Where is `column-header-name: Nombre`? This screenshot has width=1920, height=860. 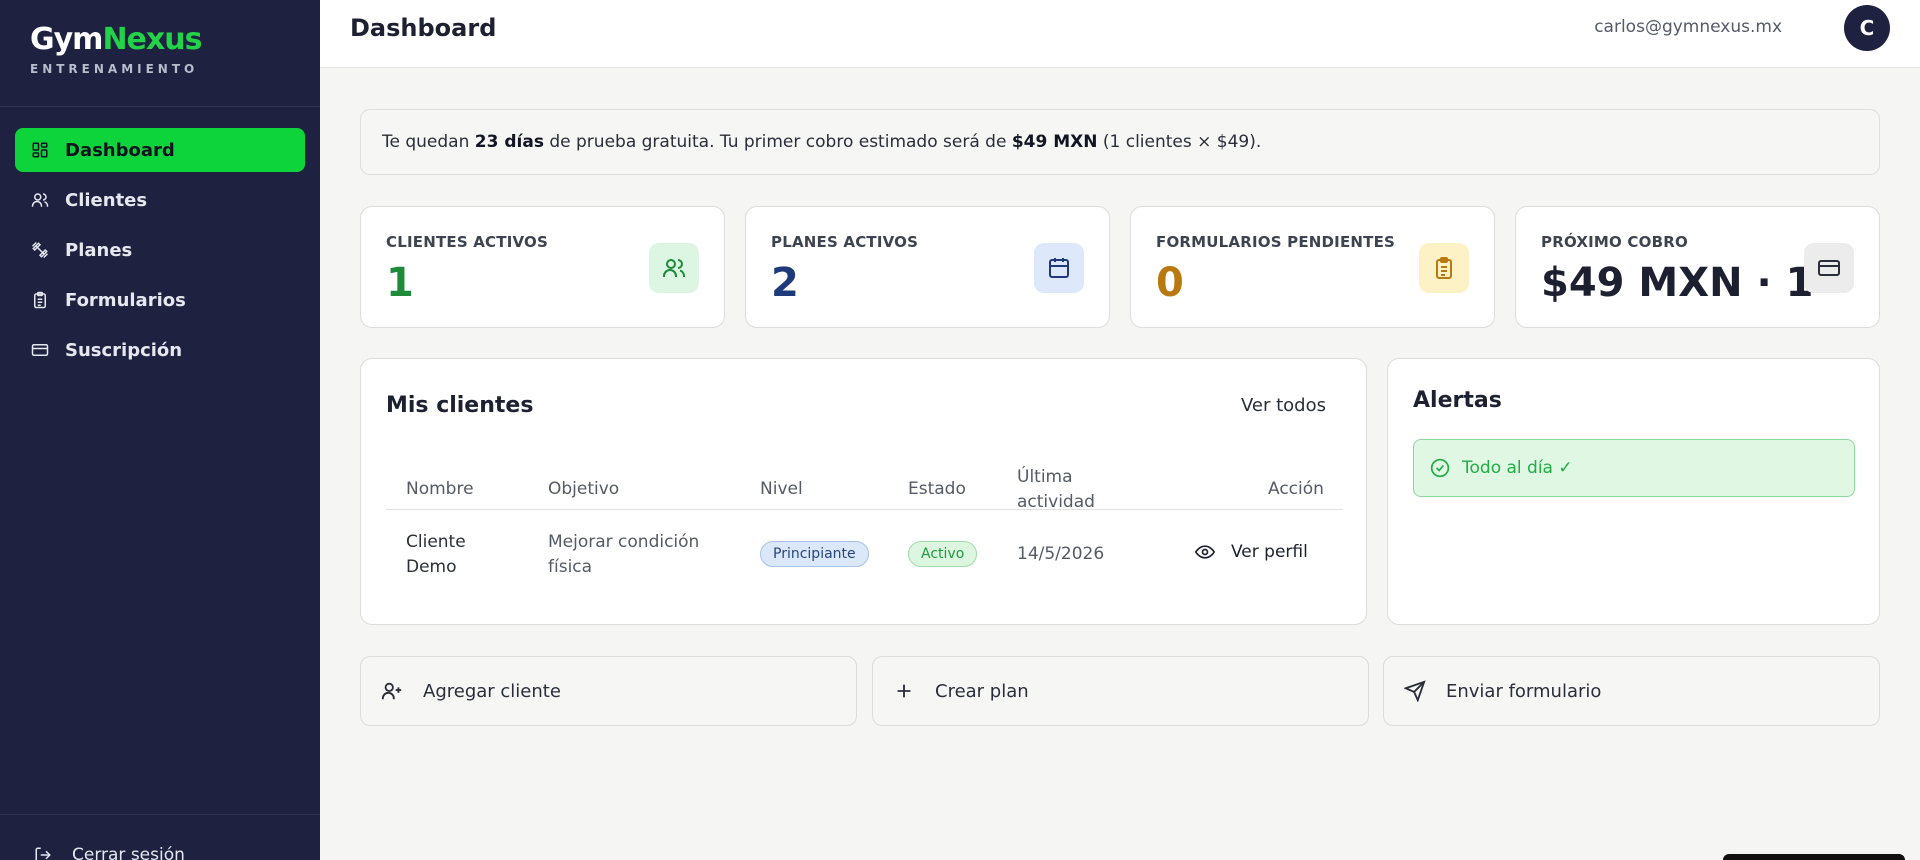
column-header-name: Nombre is located at coordinates (440, 489).